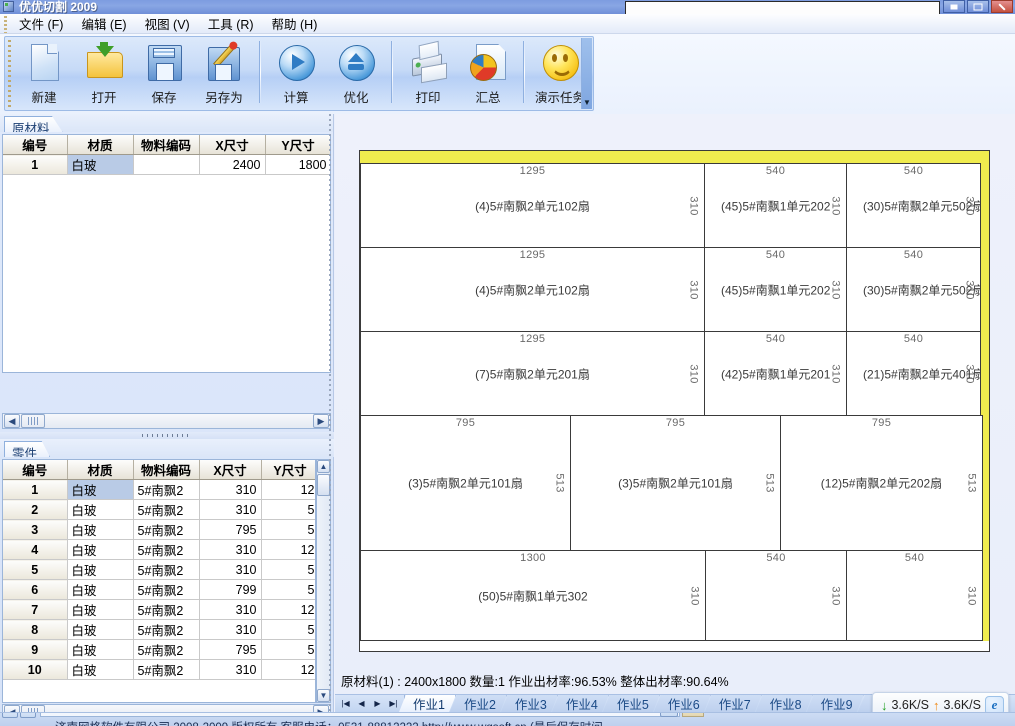 This screenshot has width=1015, height=726. What do you see at coordinates (166, 145) in the screenshot?
I see `column-header-code: 物料编码` at bounding box center [166, 145].